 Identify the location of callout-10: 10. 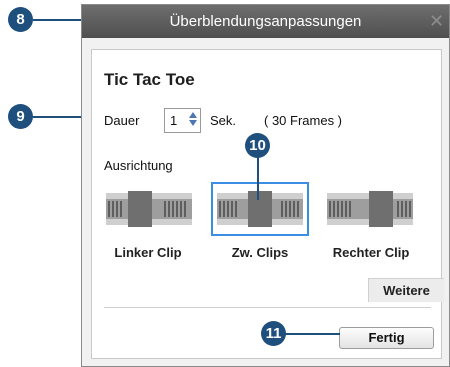
(257, 145).